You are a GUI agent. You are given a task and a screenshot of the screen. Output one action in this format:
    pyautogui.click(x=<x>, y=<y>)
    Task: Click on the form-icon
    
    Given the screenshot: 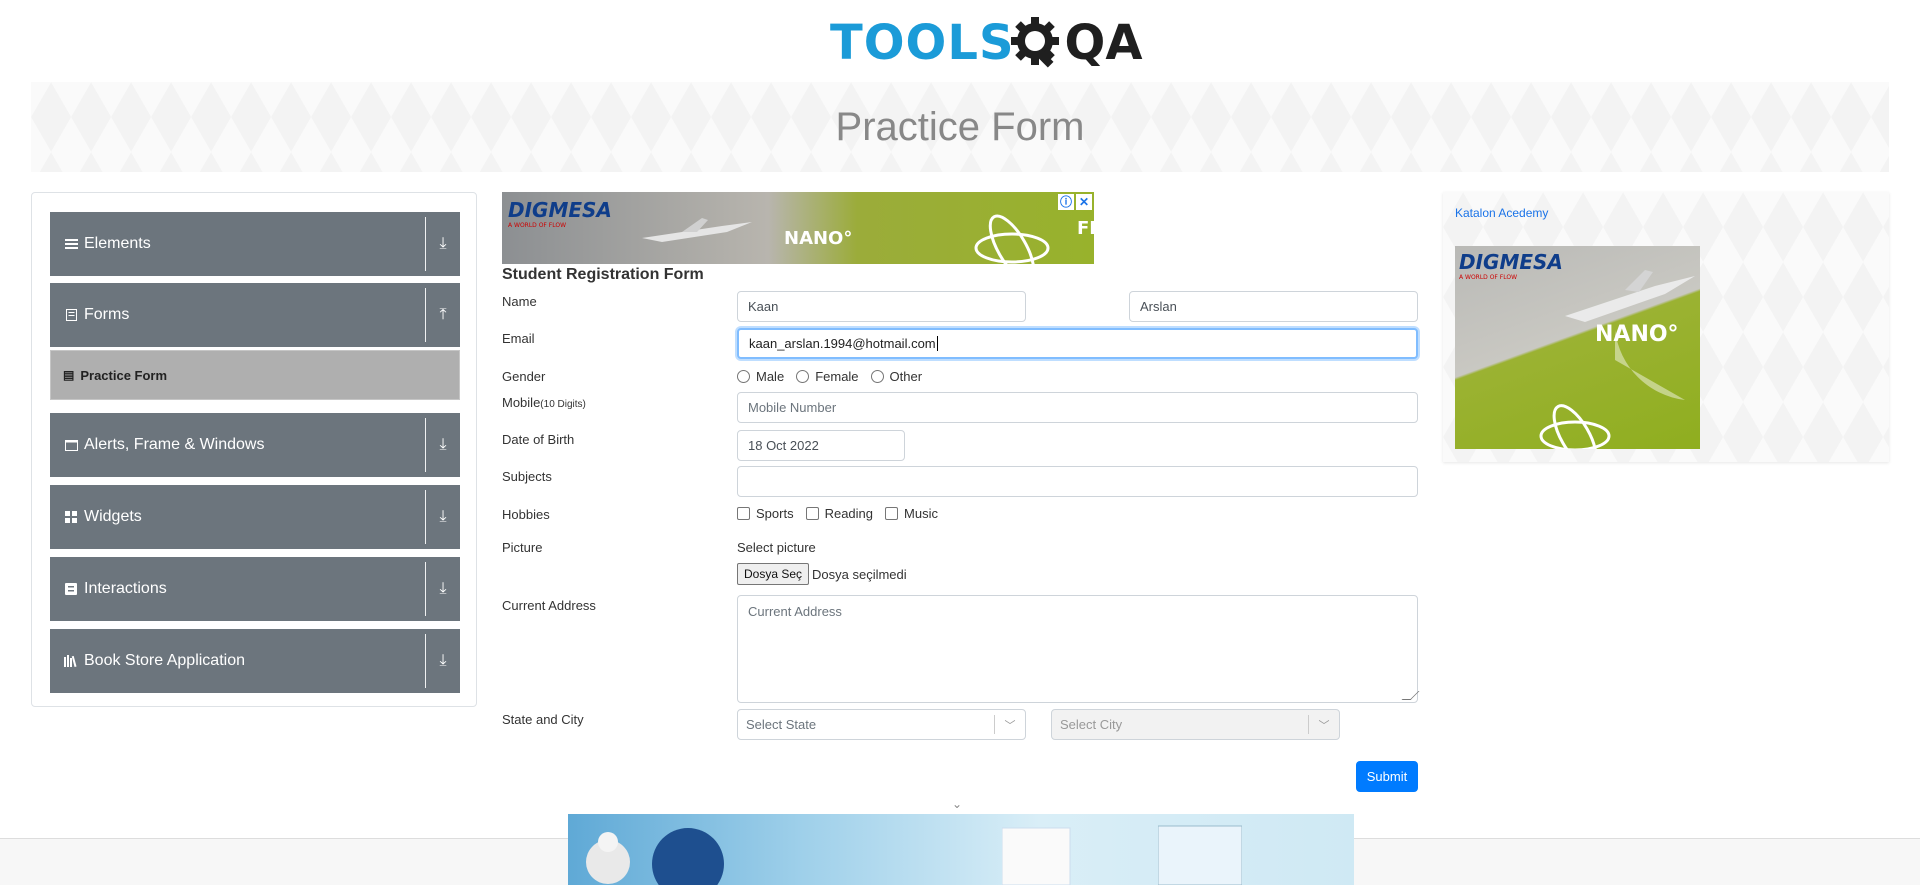 What is the action you would take?
    pyautogui.click(x=71, y=315)
    